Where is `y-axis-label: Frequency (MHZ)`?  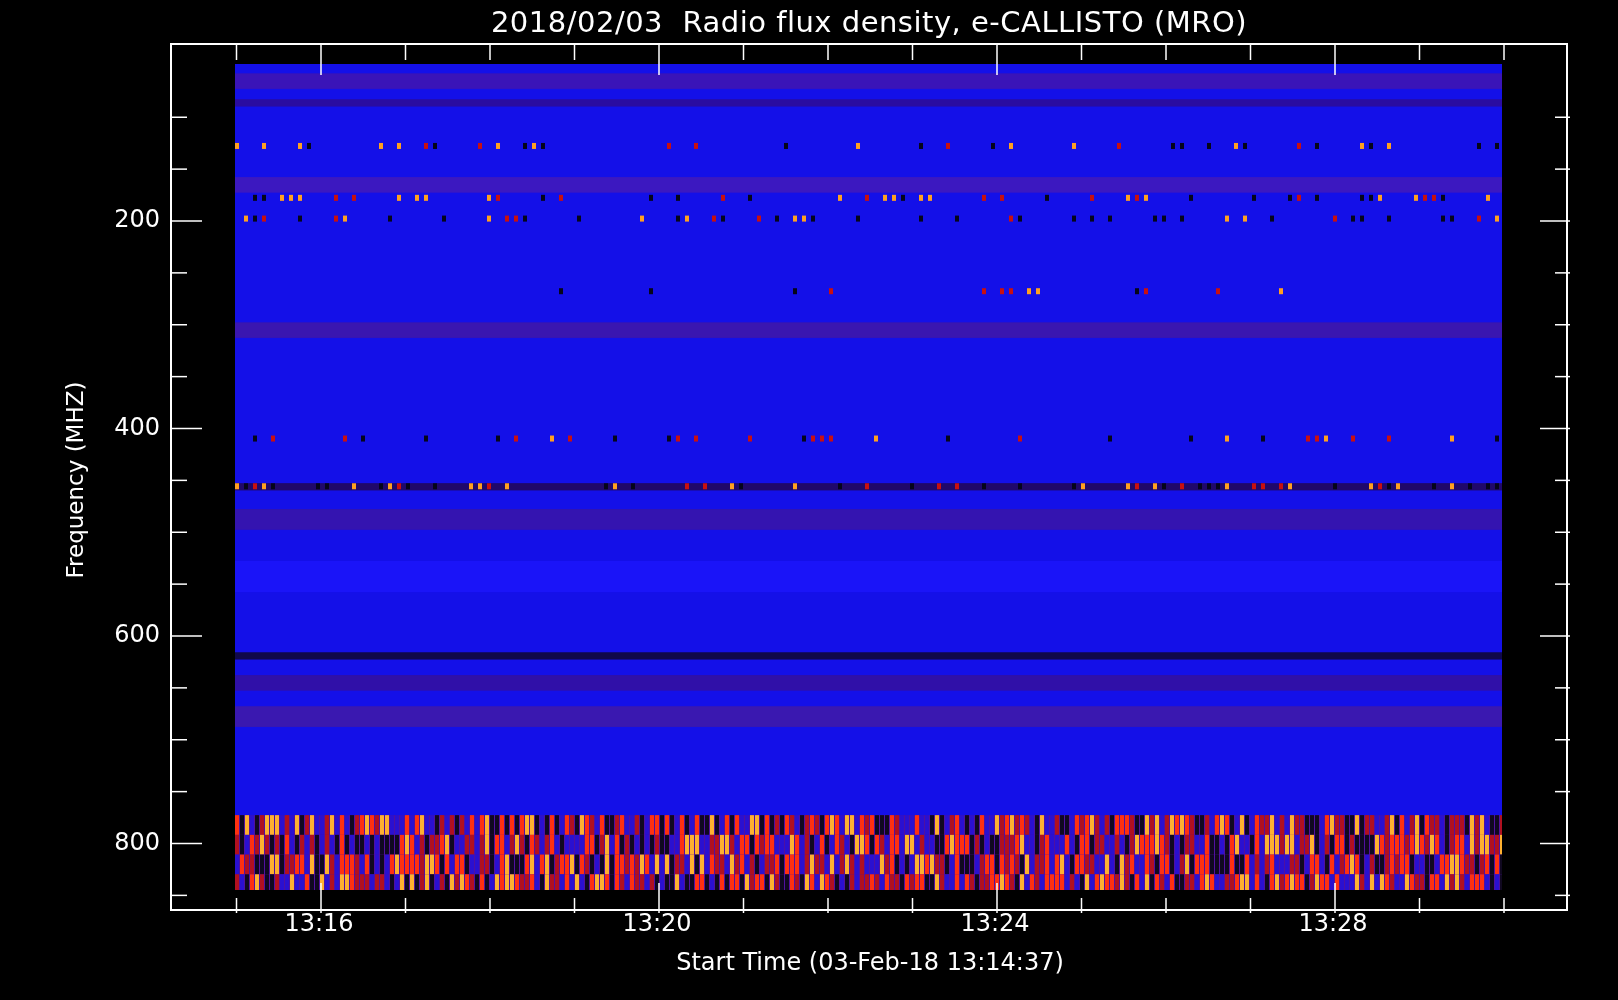
y-axis-label: Frequency (MHZ) is located at coordinates (75, 480).